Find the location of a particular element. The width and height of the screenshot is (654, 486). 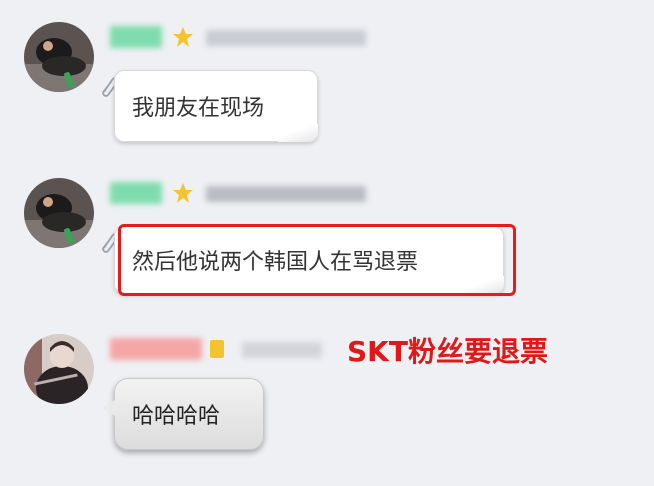

message-text: 然后他说两个韩国人在骂退票 is located at coordinates (275, 262).